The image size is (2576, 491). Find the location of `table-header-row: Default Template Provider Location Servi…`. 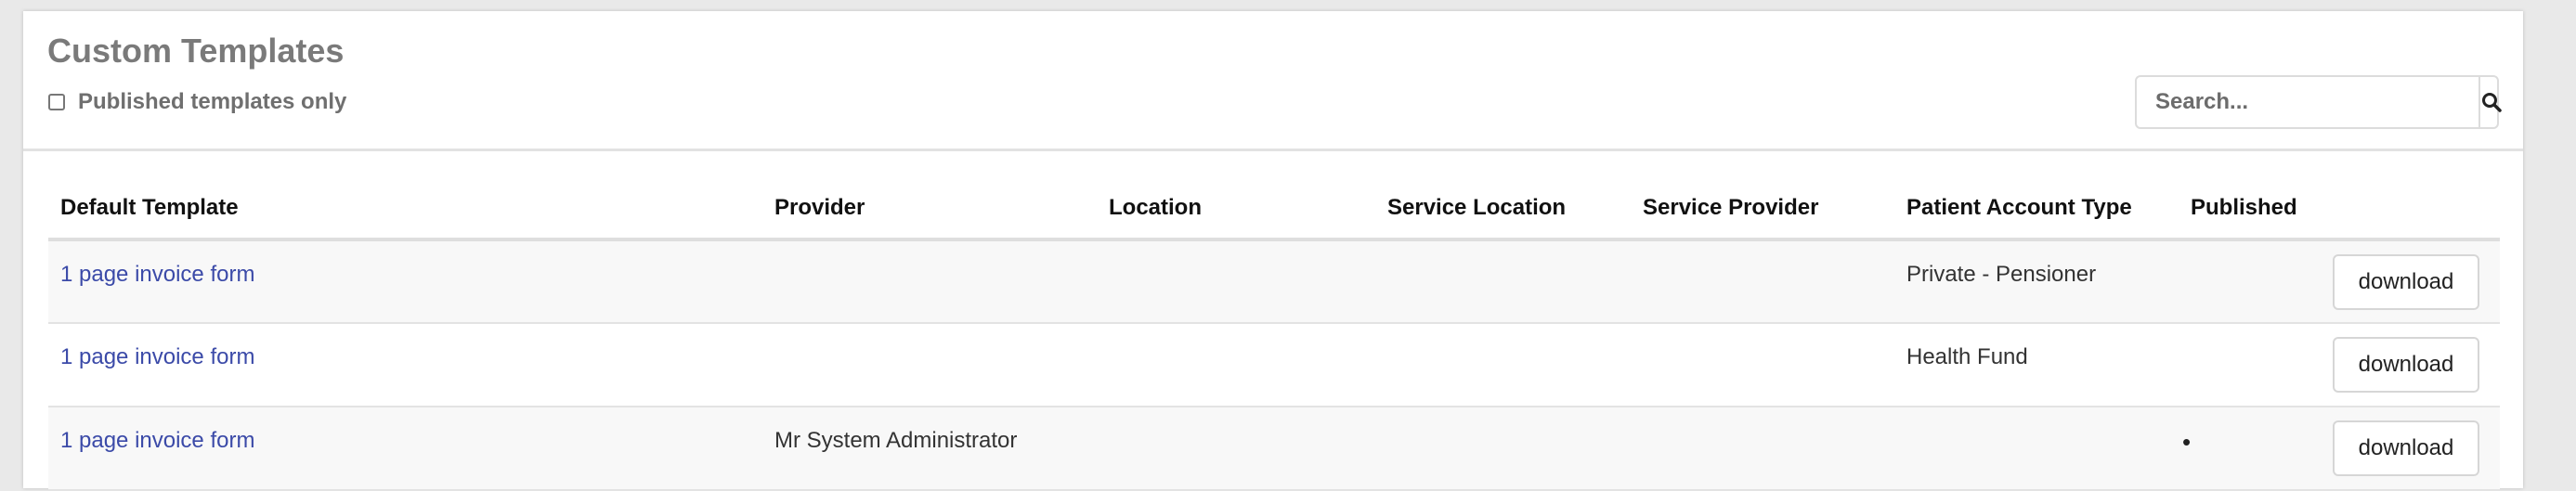

table-header-row: Default Template Provider Location Servi… is located at coordinates (1274, 209).